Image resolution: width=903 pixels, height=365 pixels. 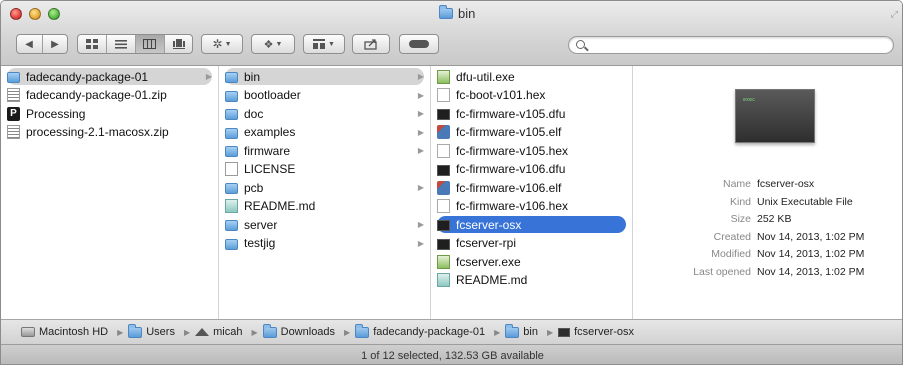 What do you see at coordinates (254, 187) in the screenshot?
I see `list-item-label: pcb` at bounding box center [254, 187].